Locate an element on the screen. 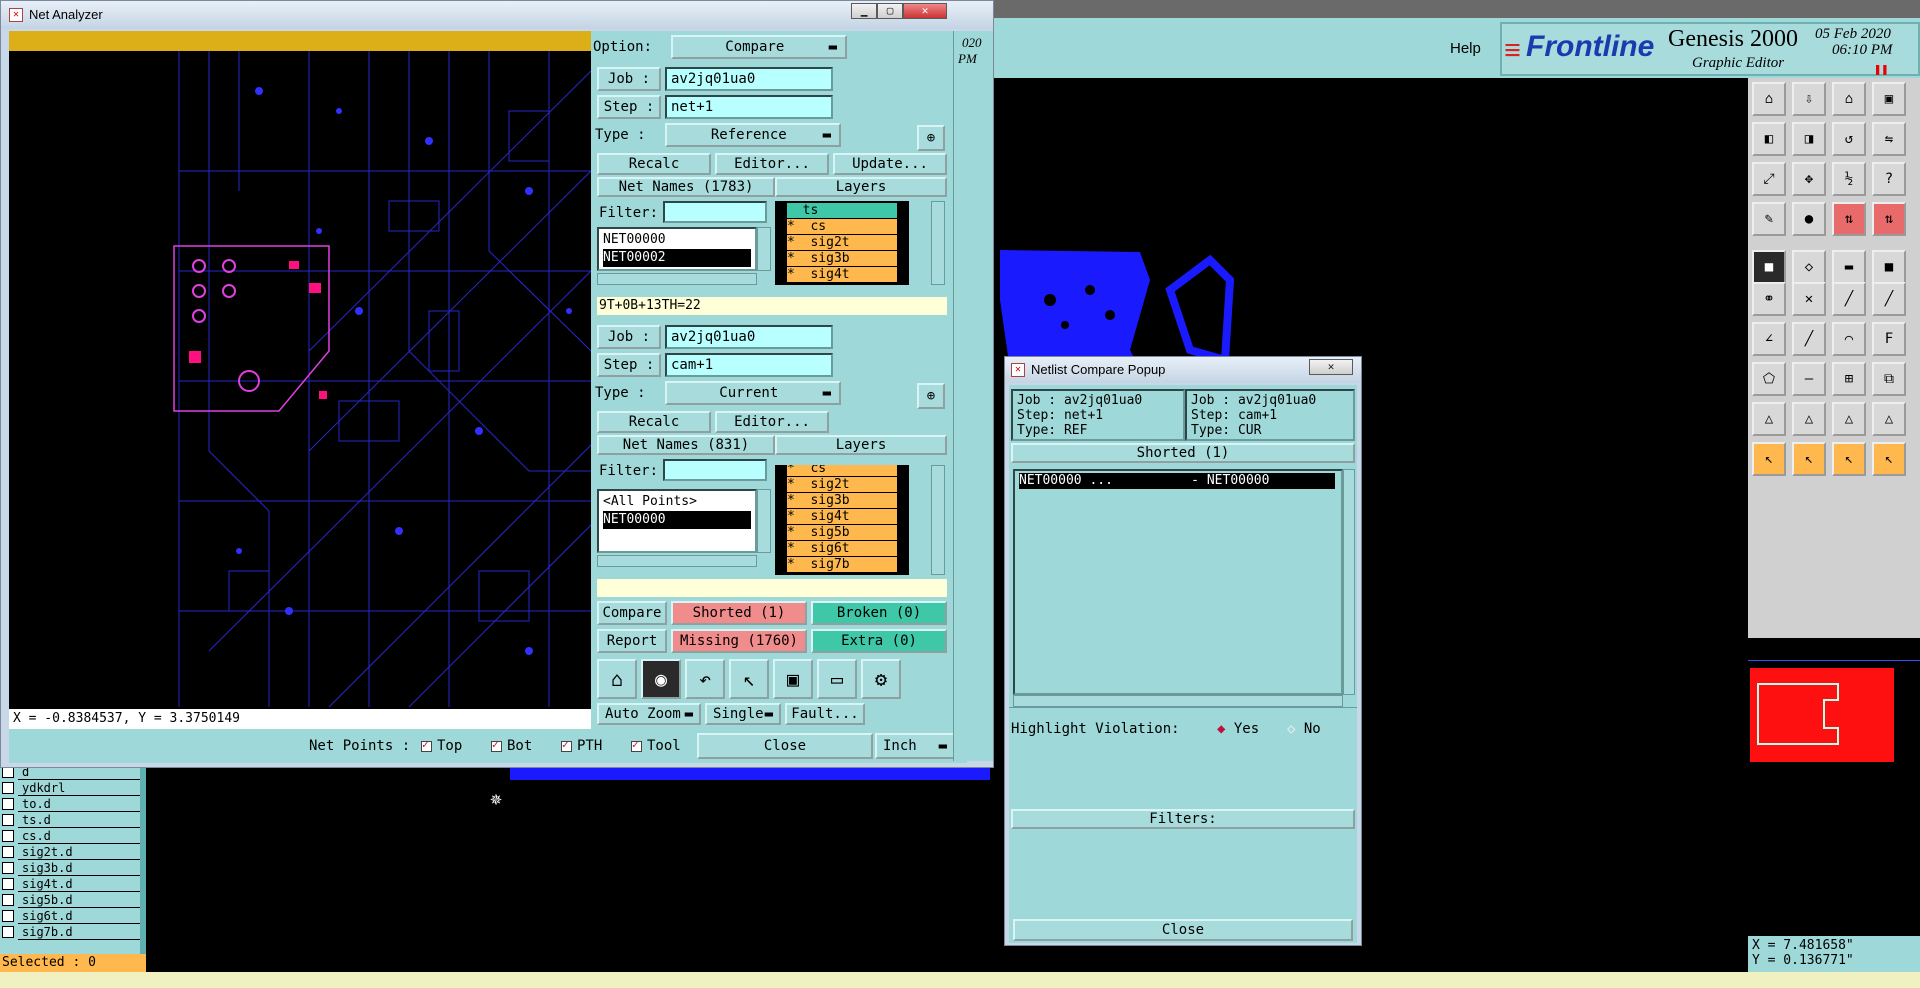 Image resolution: width=1920 pixels, height=988 pixels. tool-measure-icon: ✎ is located at coordinates (1769, 219).